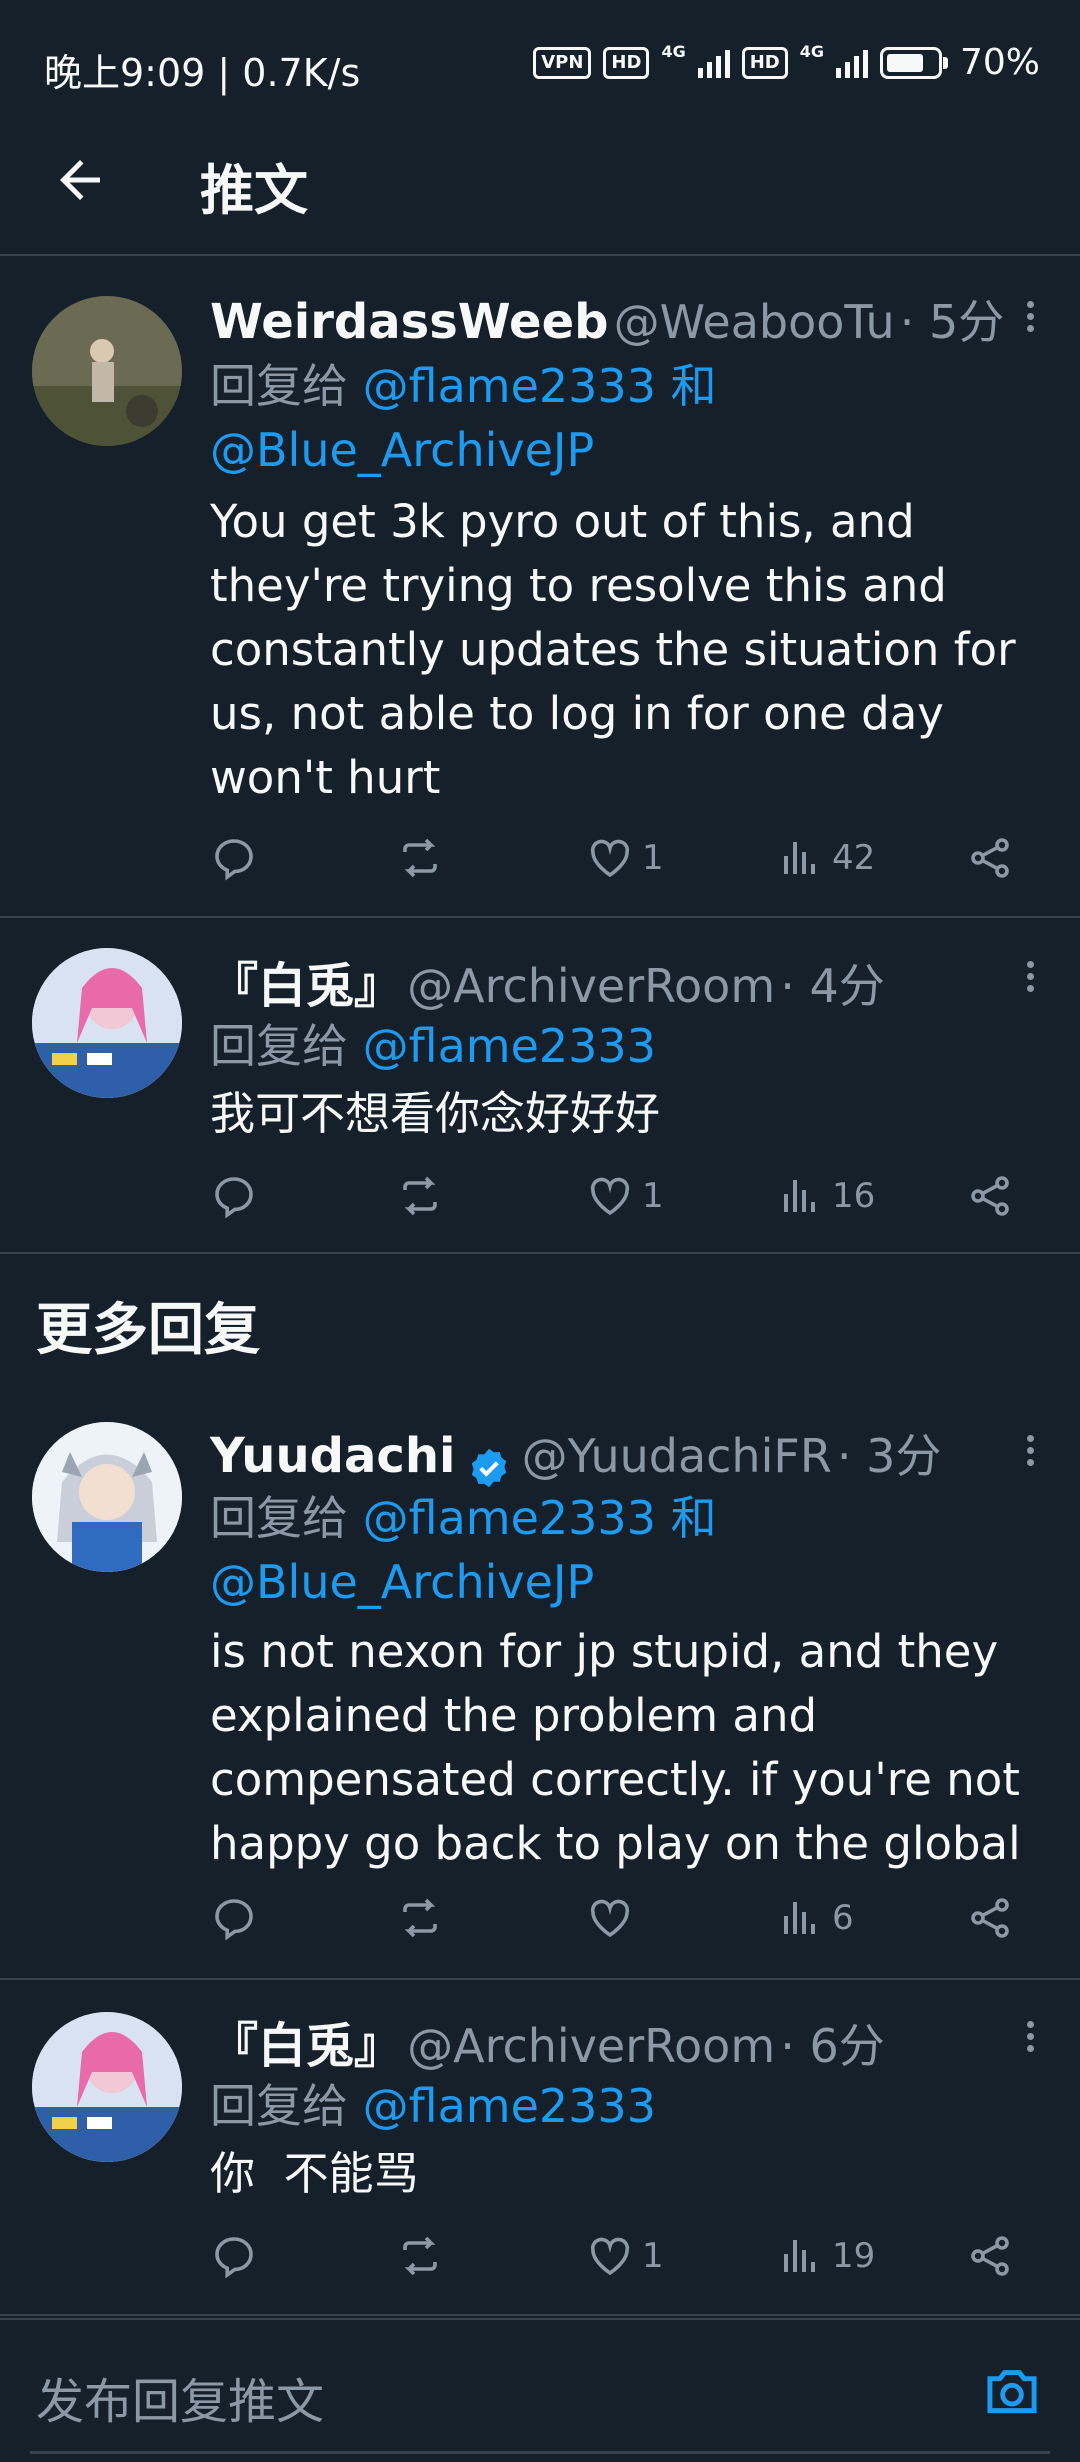 This screenshot has width=1080, height=2462. Describe the element at coordinates (673, 51) in the screenshot. I see `network-type-label: 4G` at that location.